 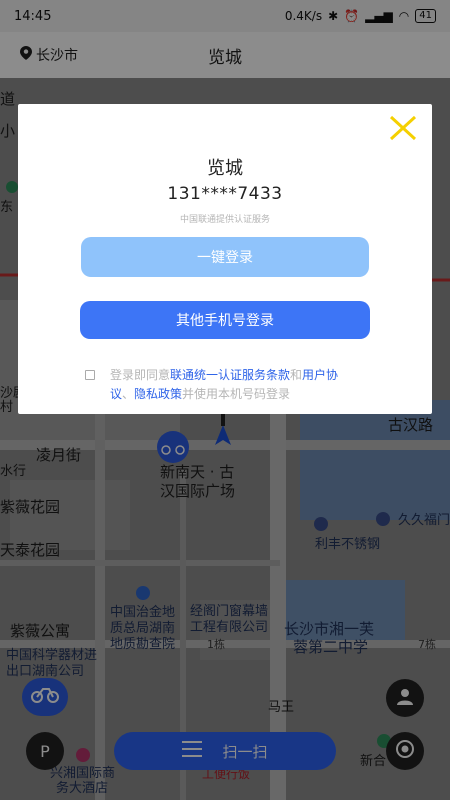 I want to click on agree-sep: 、, so click(x=128, y=394).